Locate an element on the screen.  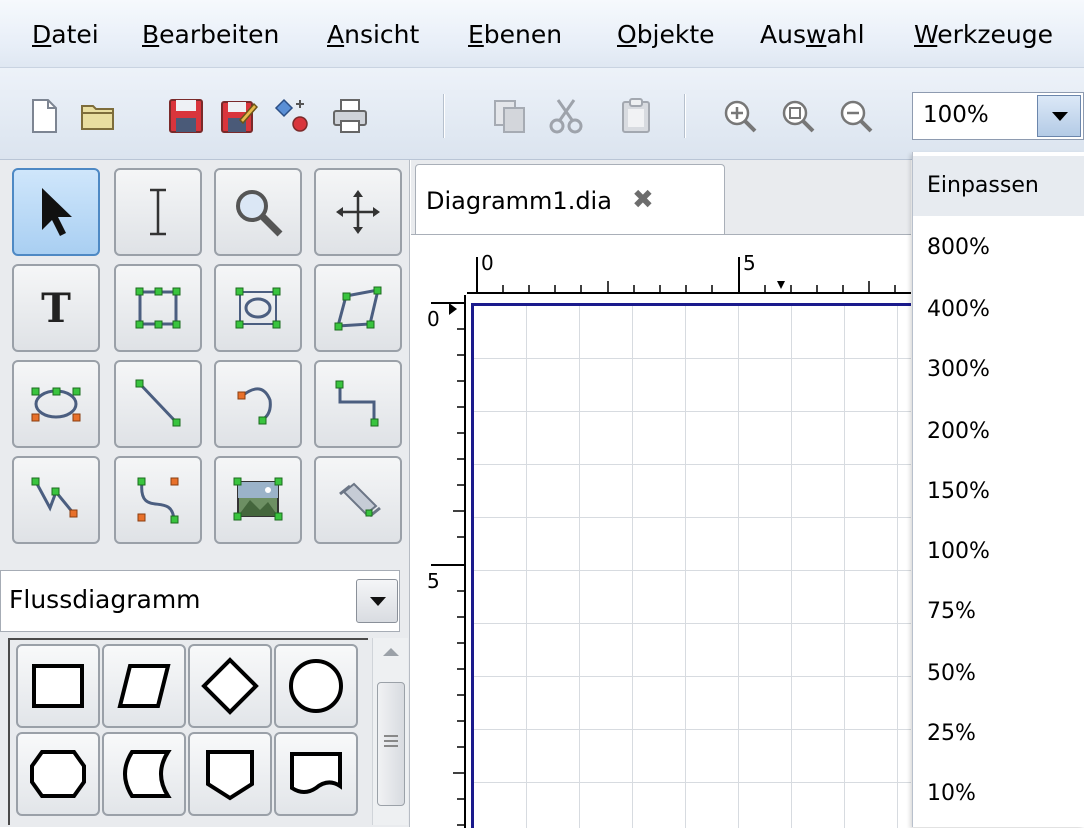
tool-move is located at coordinates (358, 212).